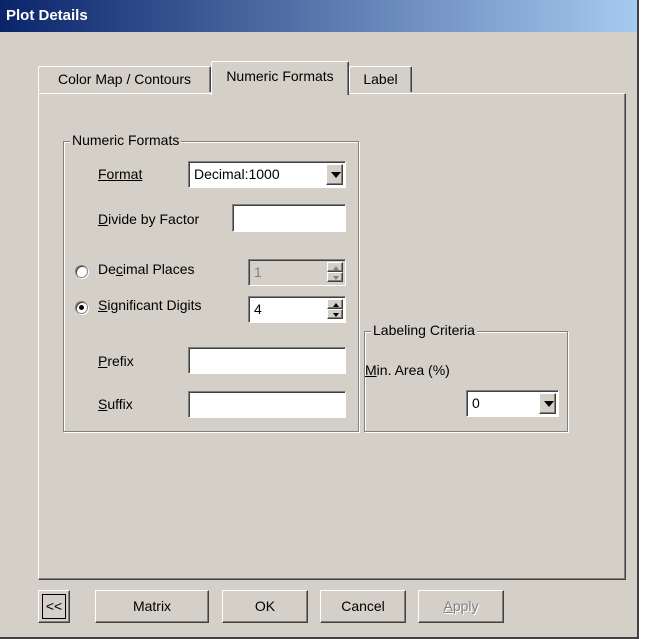 The height and width of the screenshot is (639, 648). What do you see at coordinates (146, 269) in the screenshot?
I see `decimal-places-label: Decimal Places` at bounding box center [146, 269].